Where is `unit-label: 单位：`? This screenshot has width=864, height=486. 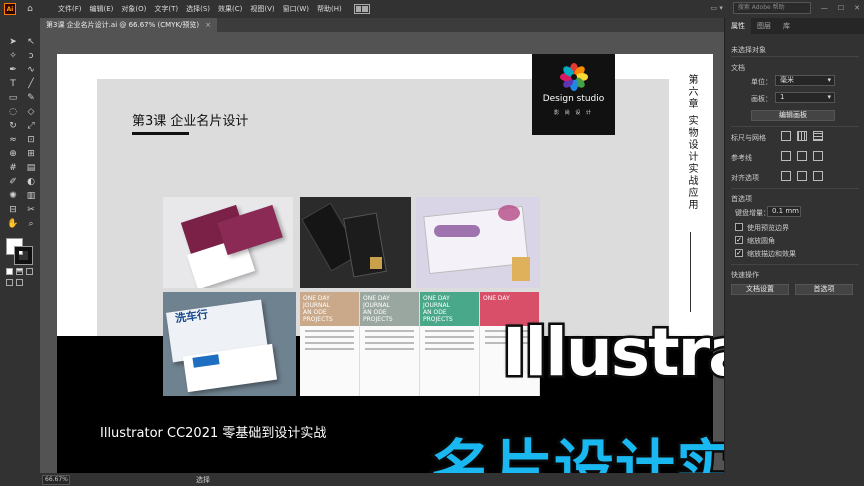
unit-label: 单位： is located at coordinates (761, 82).